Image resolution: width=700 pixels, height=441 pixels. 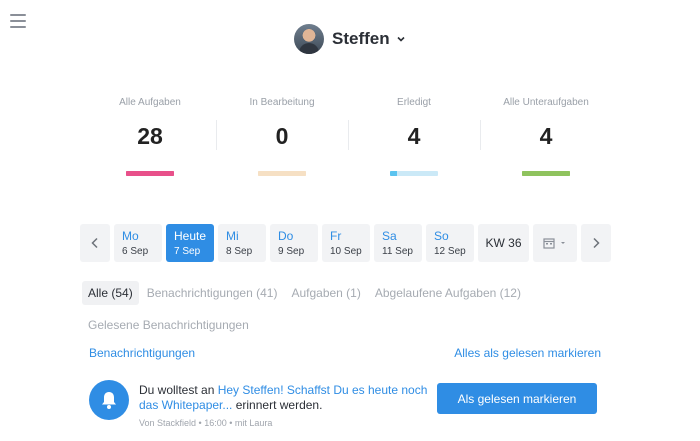 What do you see at coordinates (239, 251) in the screenshot?
I see `day-date: 8 Sep` at bounding box center [239, 251].